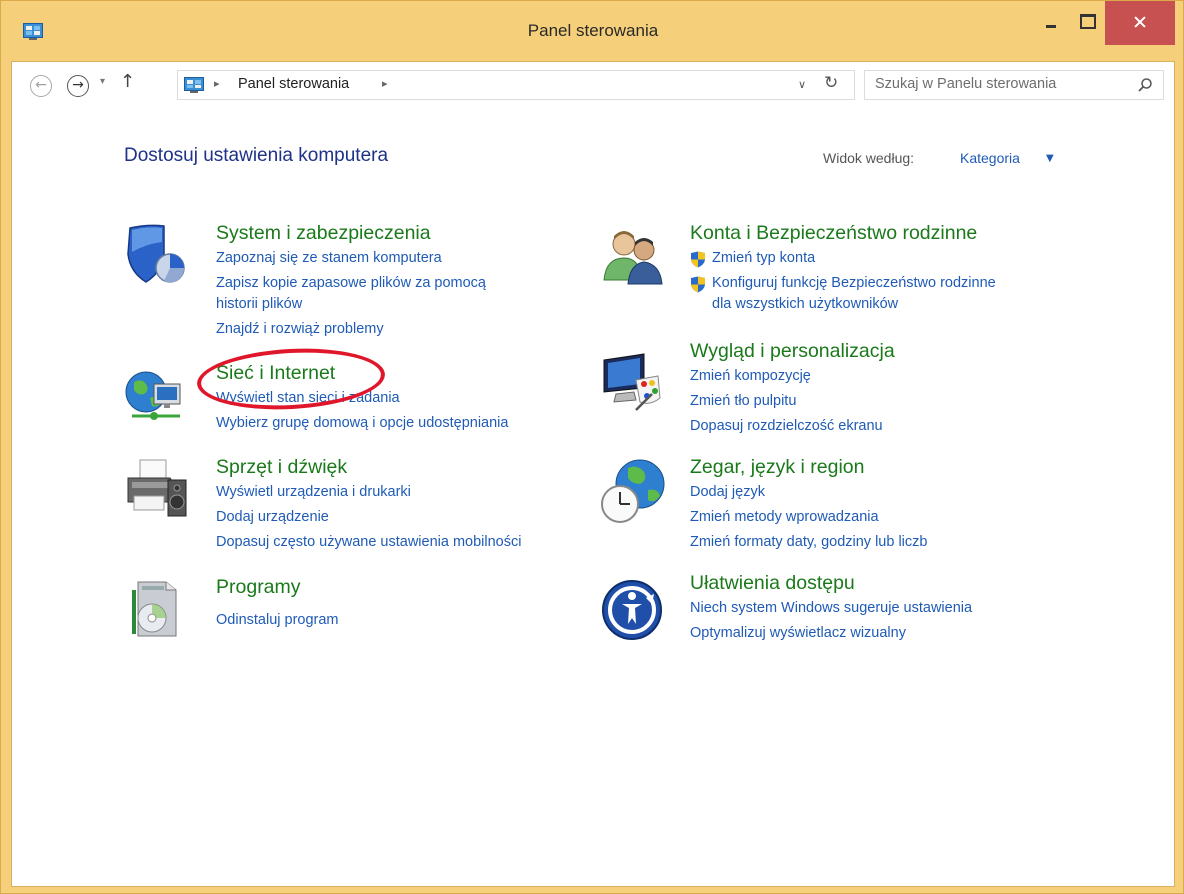 Image resolution: width=1184 pixels, height=894 pixels. I want to click on link-file-history-backup-cont: historii plików, so click(259, 304).